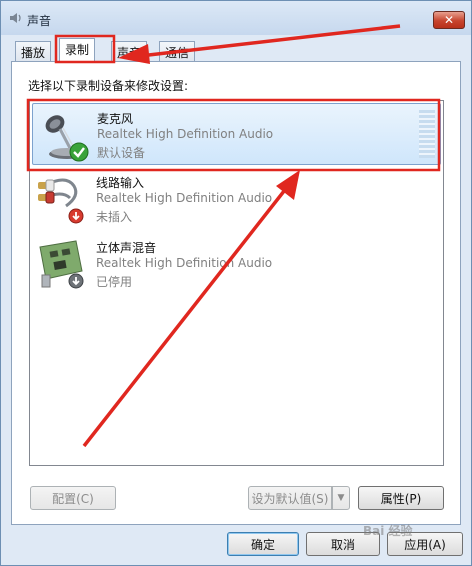 This screenshot has height=566, width=472. I want to click on device-name: 麦克风, so click(115, 119).